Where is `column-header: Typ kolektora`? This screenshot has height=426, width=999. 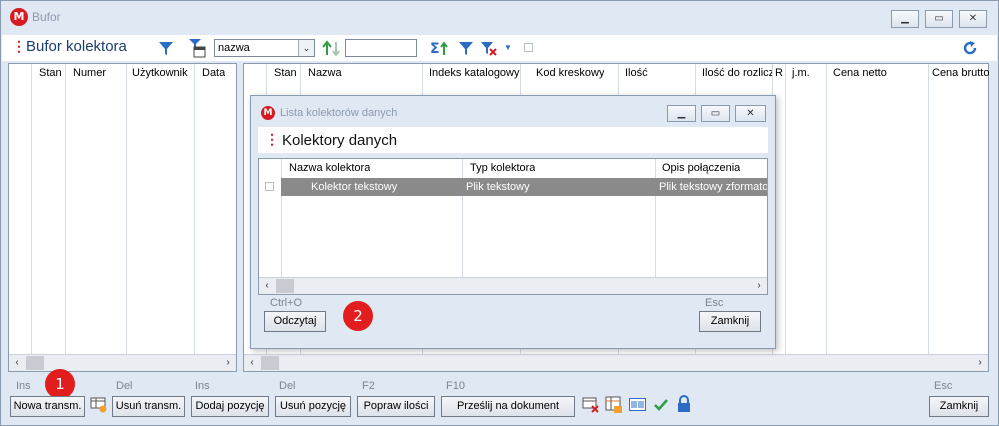
column-header: Typ kolektora is located at coordinates (500, 168).